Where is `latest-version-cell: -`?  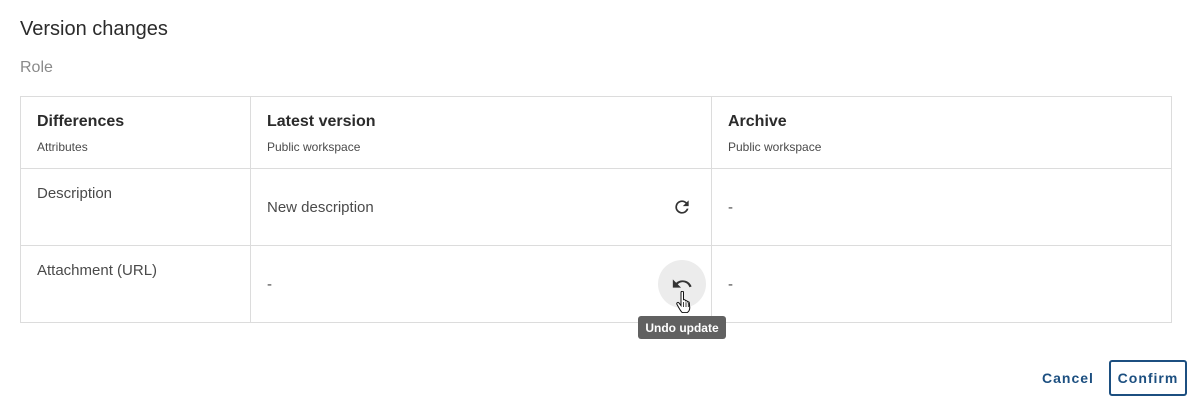
latest-version-cell: - is located at coordinates (481, 284).